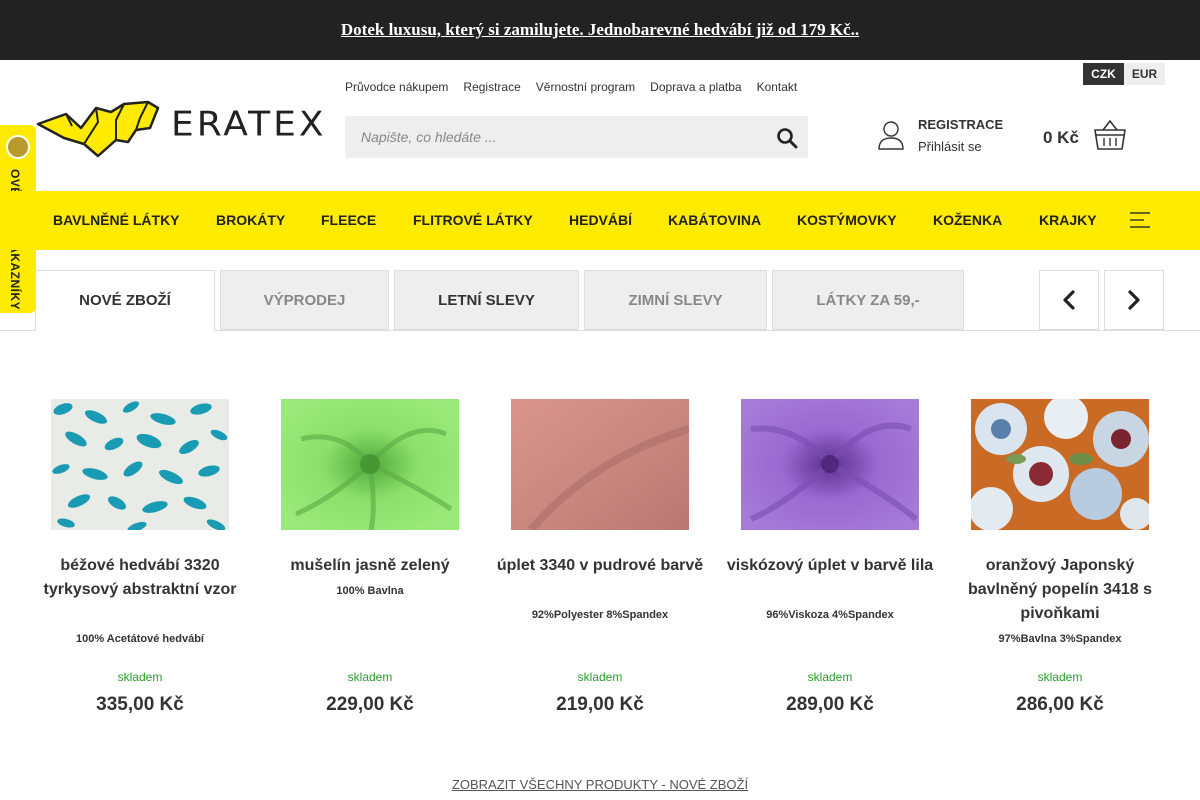  I want to click on site-logo: ERATEX, so click(180, 129).